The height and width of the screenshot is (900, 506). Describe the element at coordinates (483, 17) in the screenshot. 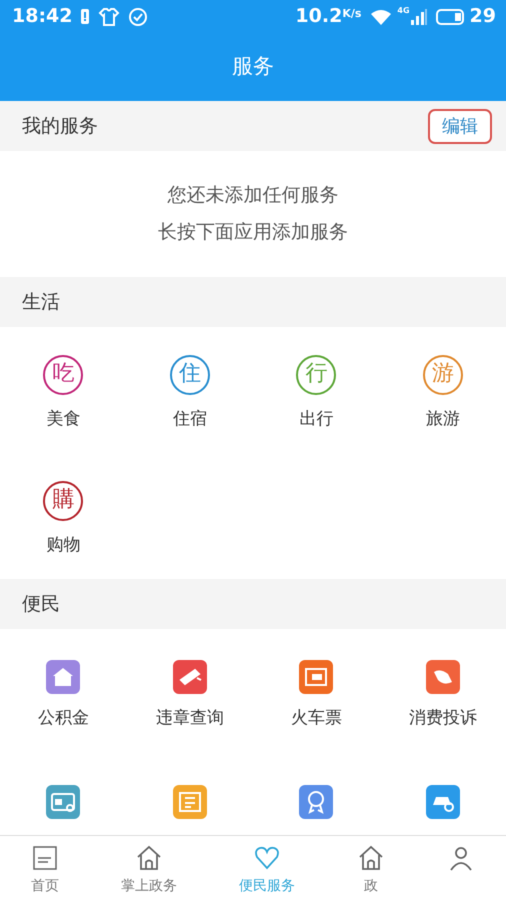

I see `battery-level-text: 29` at that location.